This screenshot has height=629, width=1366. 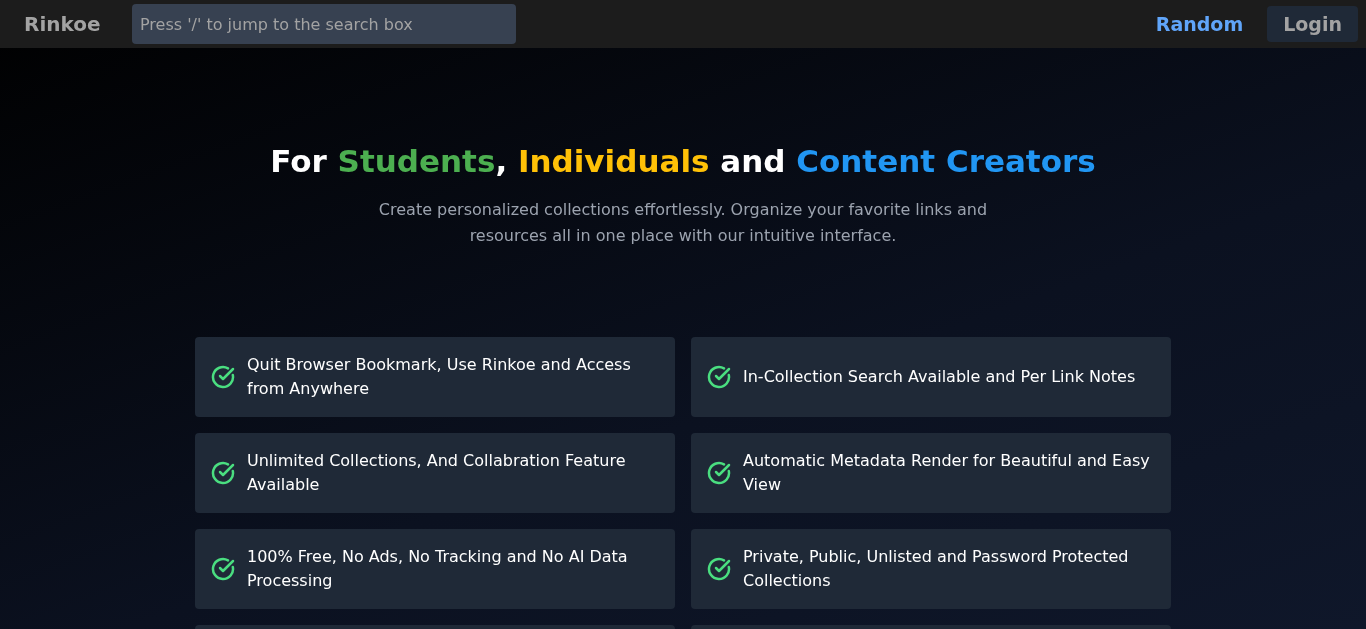 I want to click on random-link: Random, so click(x=1199, y=24).